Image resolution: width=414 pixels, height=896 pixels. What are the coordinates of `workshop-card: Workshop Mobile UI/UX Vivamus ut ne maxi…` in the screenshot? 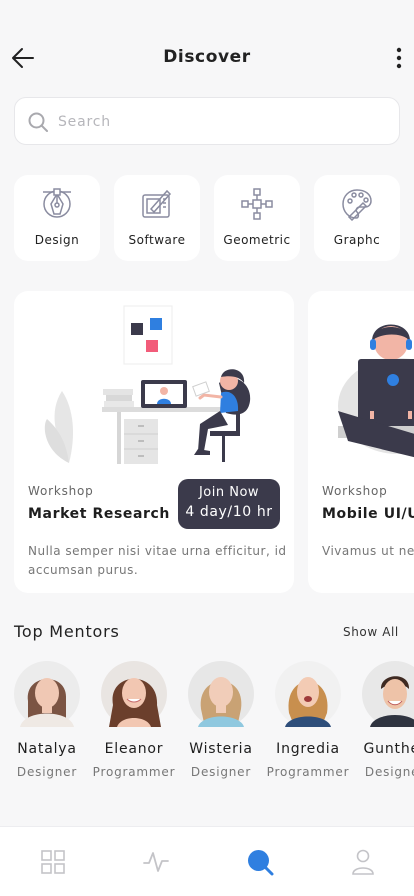 It's located at (361, 442).